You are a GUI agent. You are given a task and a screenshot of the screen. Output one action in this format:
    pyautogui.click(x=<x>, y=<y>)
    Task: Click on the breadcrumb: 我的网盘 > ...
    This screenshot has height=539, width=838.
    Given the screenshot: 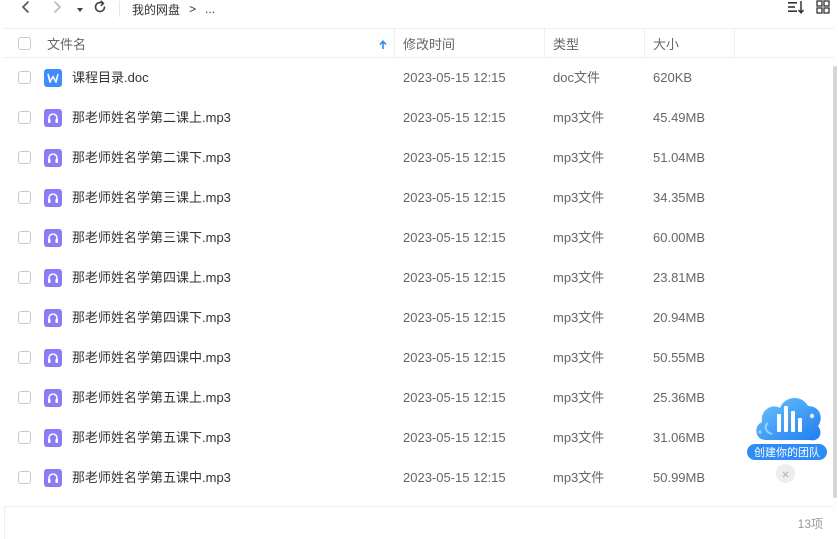 What is the action you would take?
    pyautogui.click(x=178, y=9)
    